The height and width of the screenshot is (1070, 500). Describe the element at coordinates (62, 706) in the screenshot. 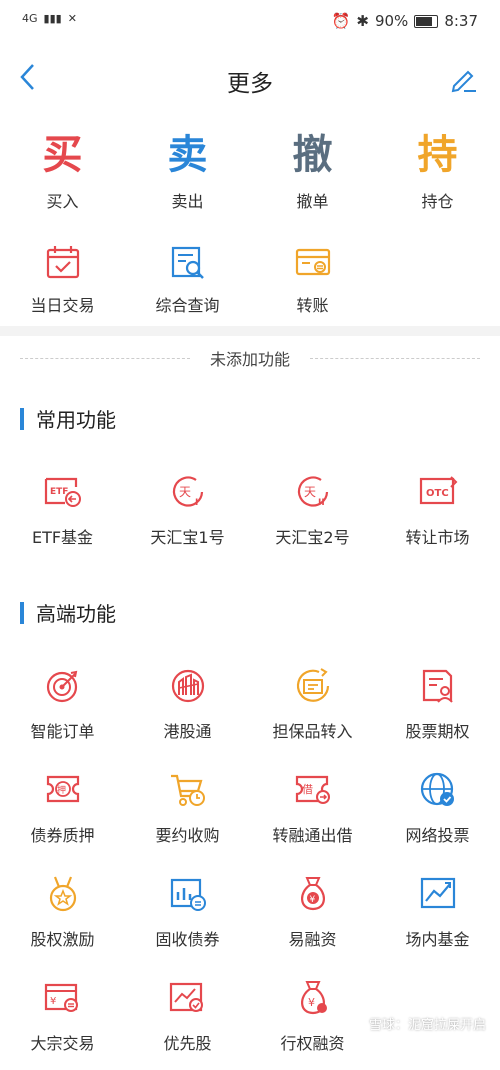

I see `func-smart-order: 智能订单` at that location.